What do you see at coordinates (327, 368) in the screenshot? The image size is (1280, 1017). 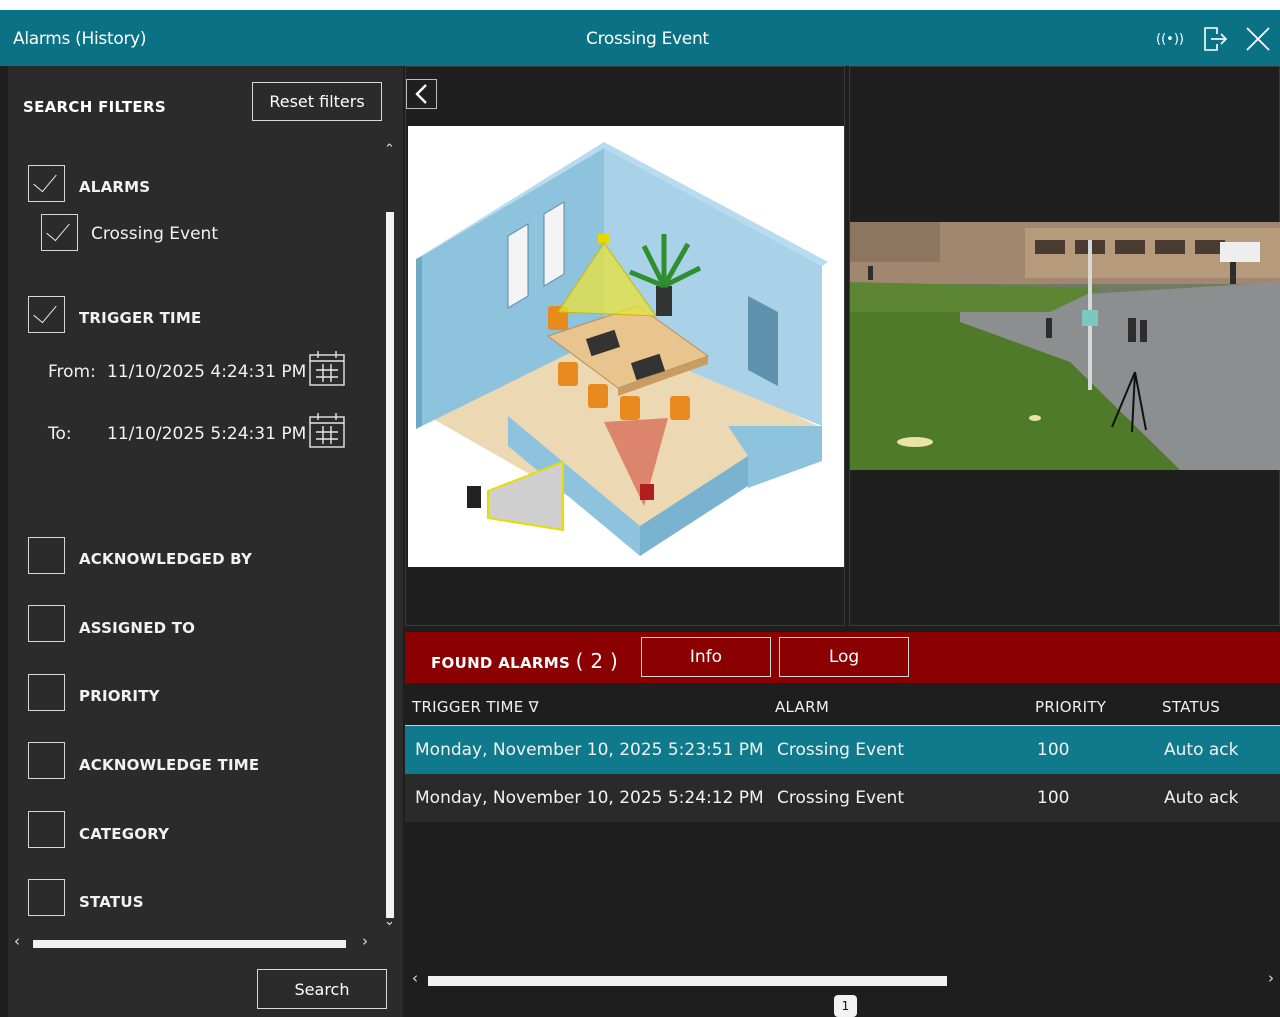 I see `from-calendar-icon` at bounding box center [327, 368].